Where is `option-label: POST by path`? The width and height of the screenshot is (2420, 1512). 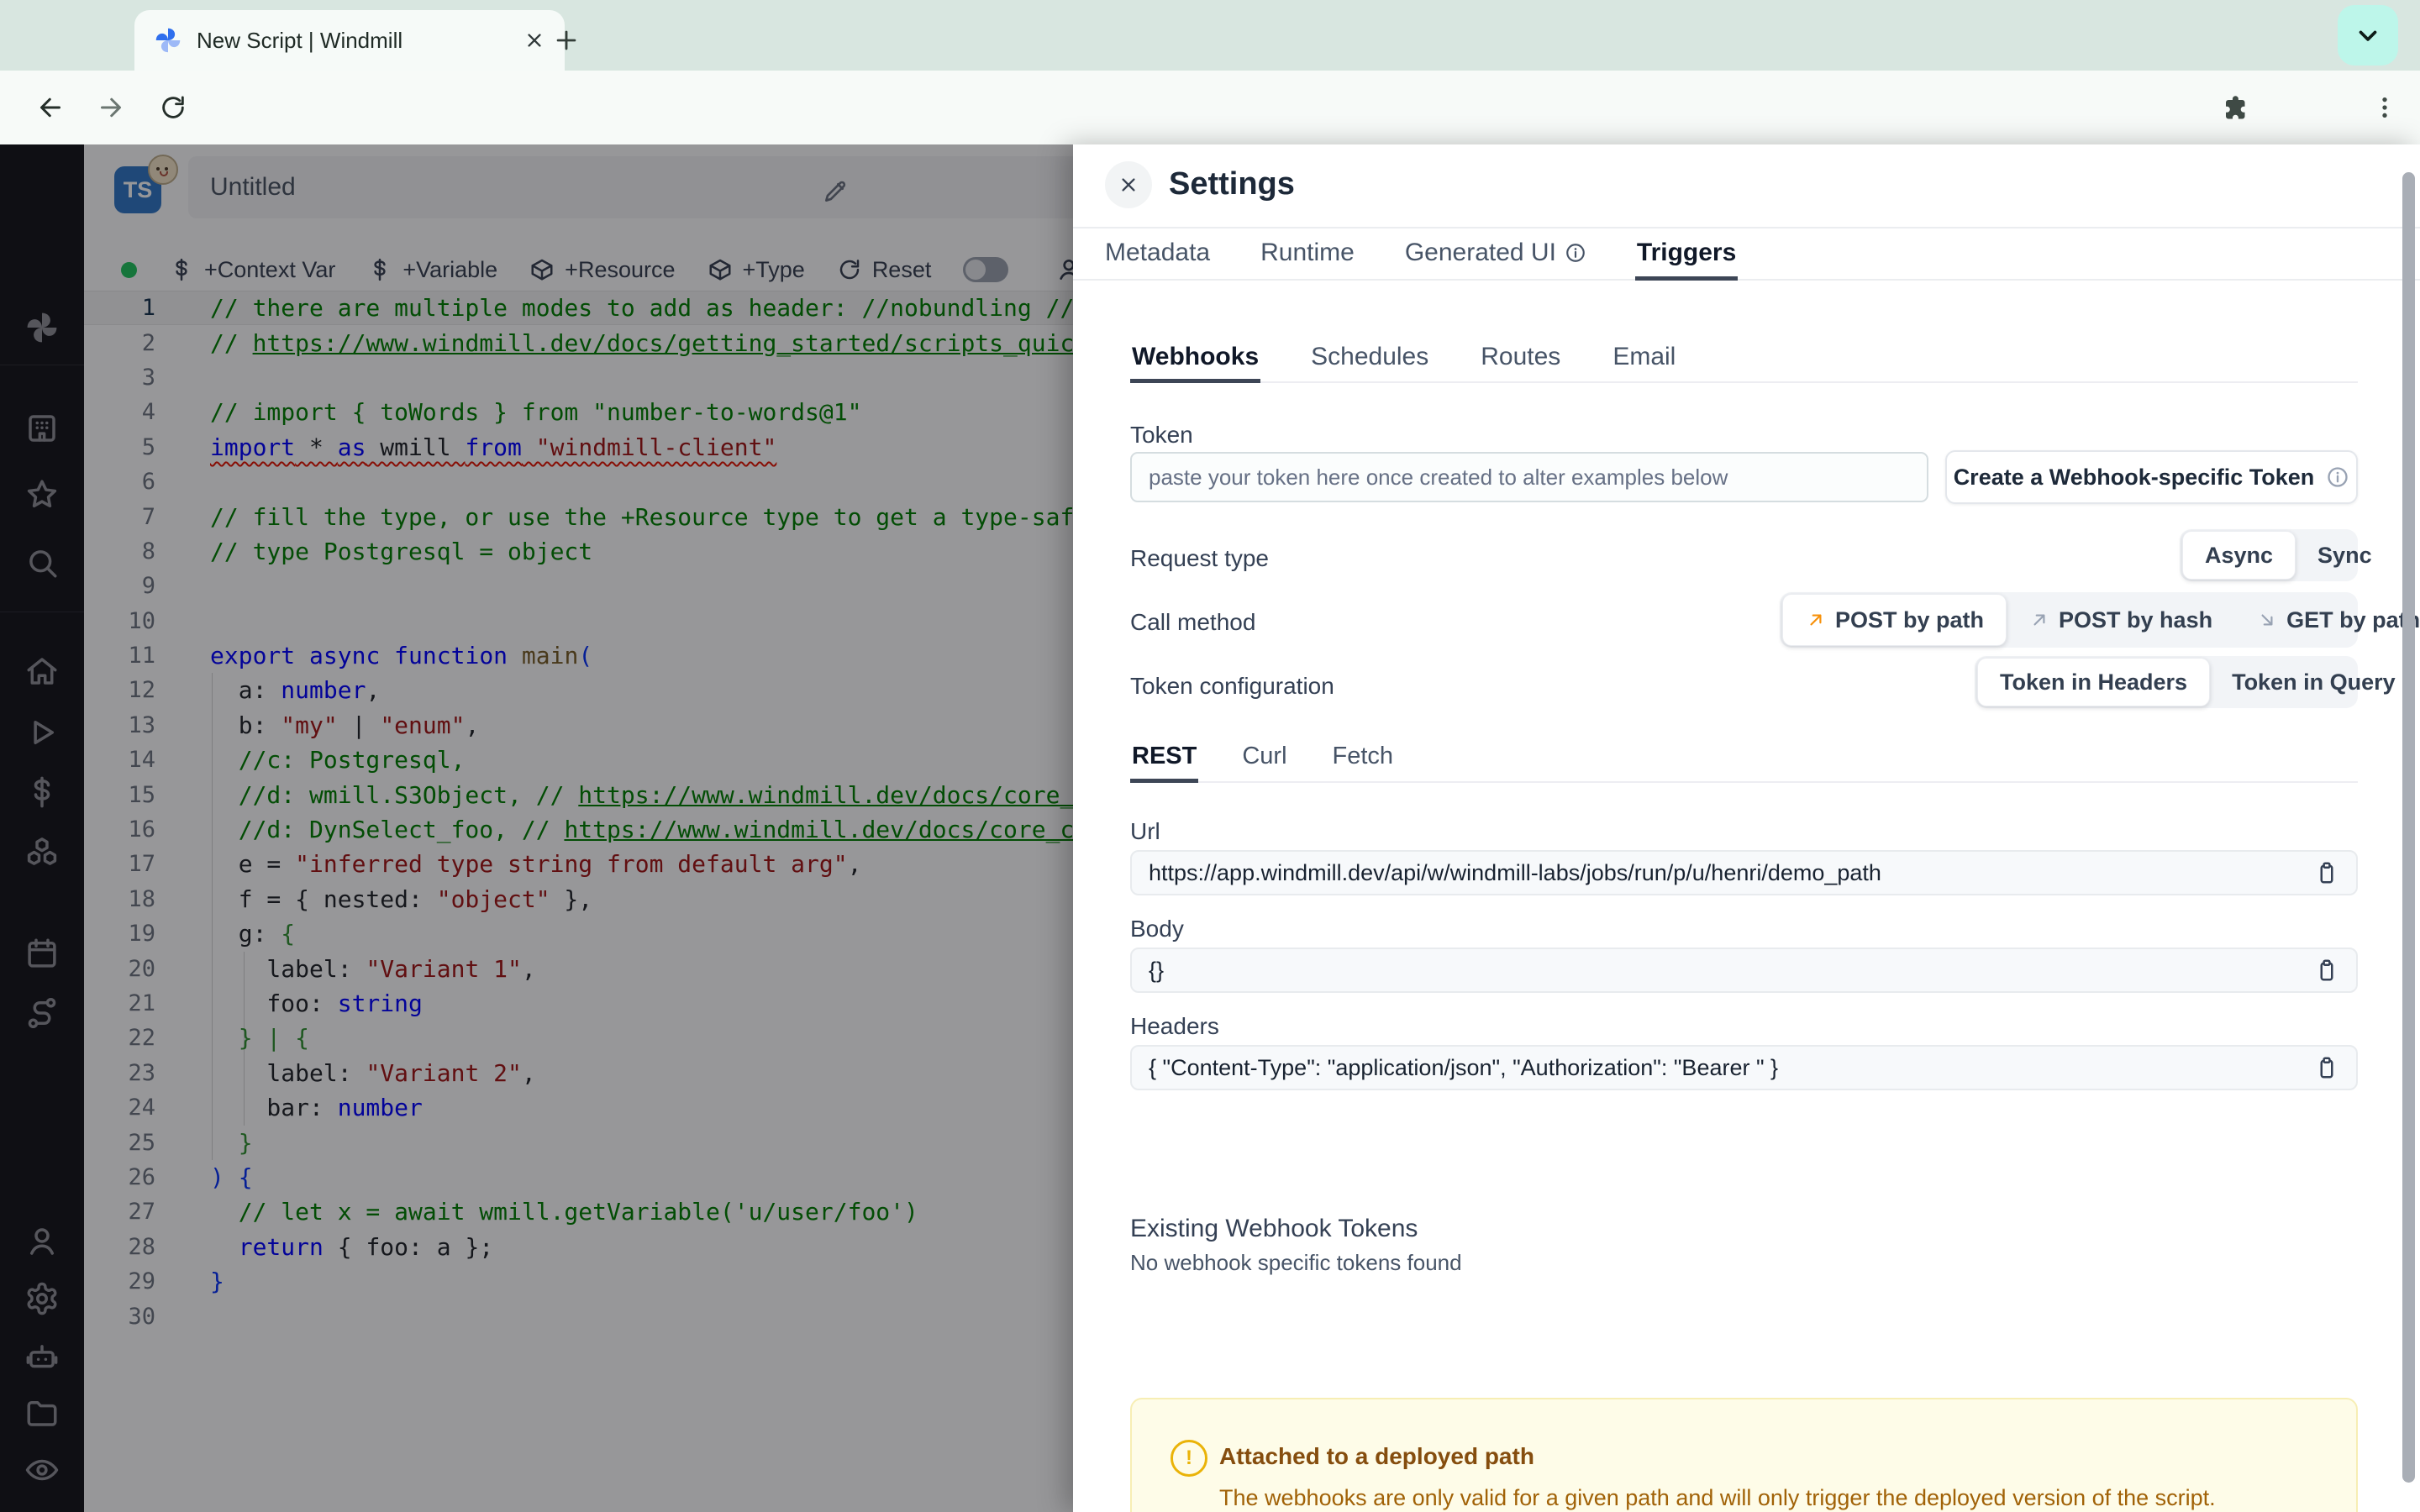
option-label: POST by path is located at coordinates (1910, 619).